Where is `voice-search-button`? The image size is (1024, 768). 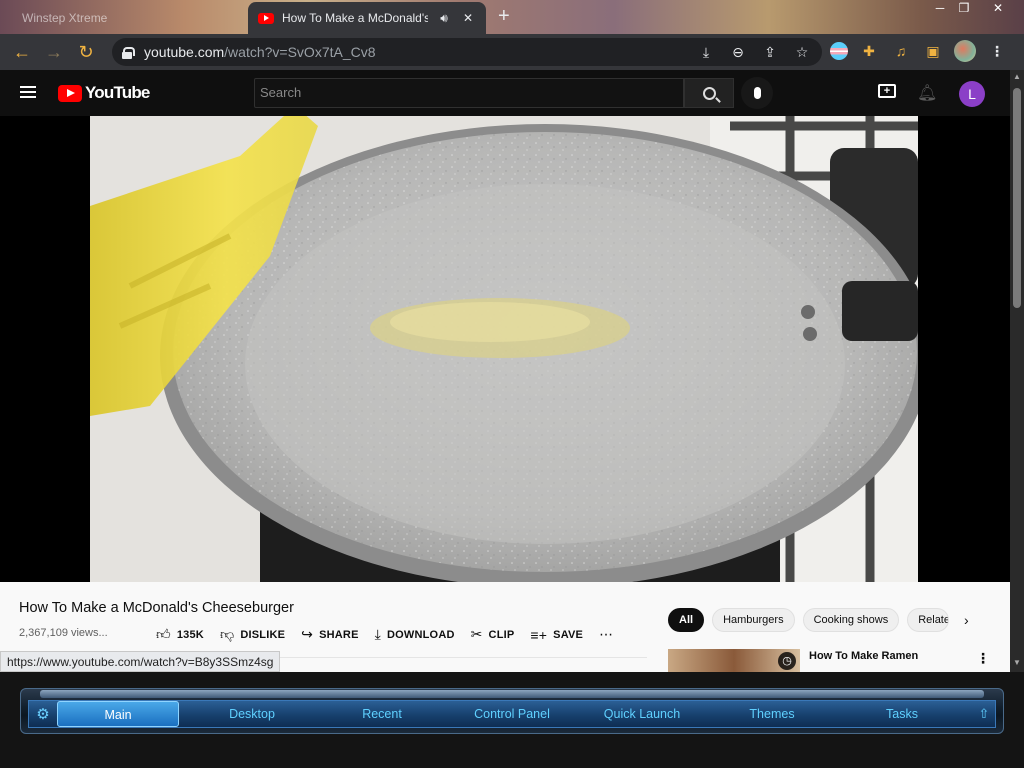 voice-search-button is located at coordinates (757, 93).